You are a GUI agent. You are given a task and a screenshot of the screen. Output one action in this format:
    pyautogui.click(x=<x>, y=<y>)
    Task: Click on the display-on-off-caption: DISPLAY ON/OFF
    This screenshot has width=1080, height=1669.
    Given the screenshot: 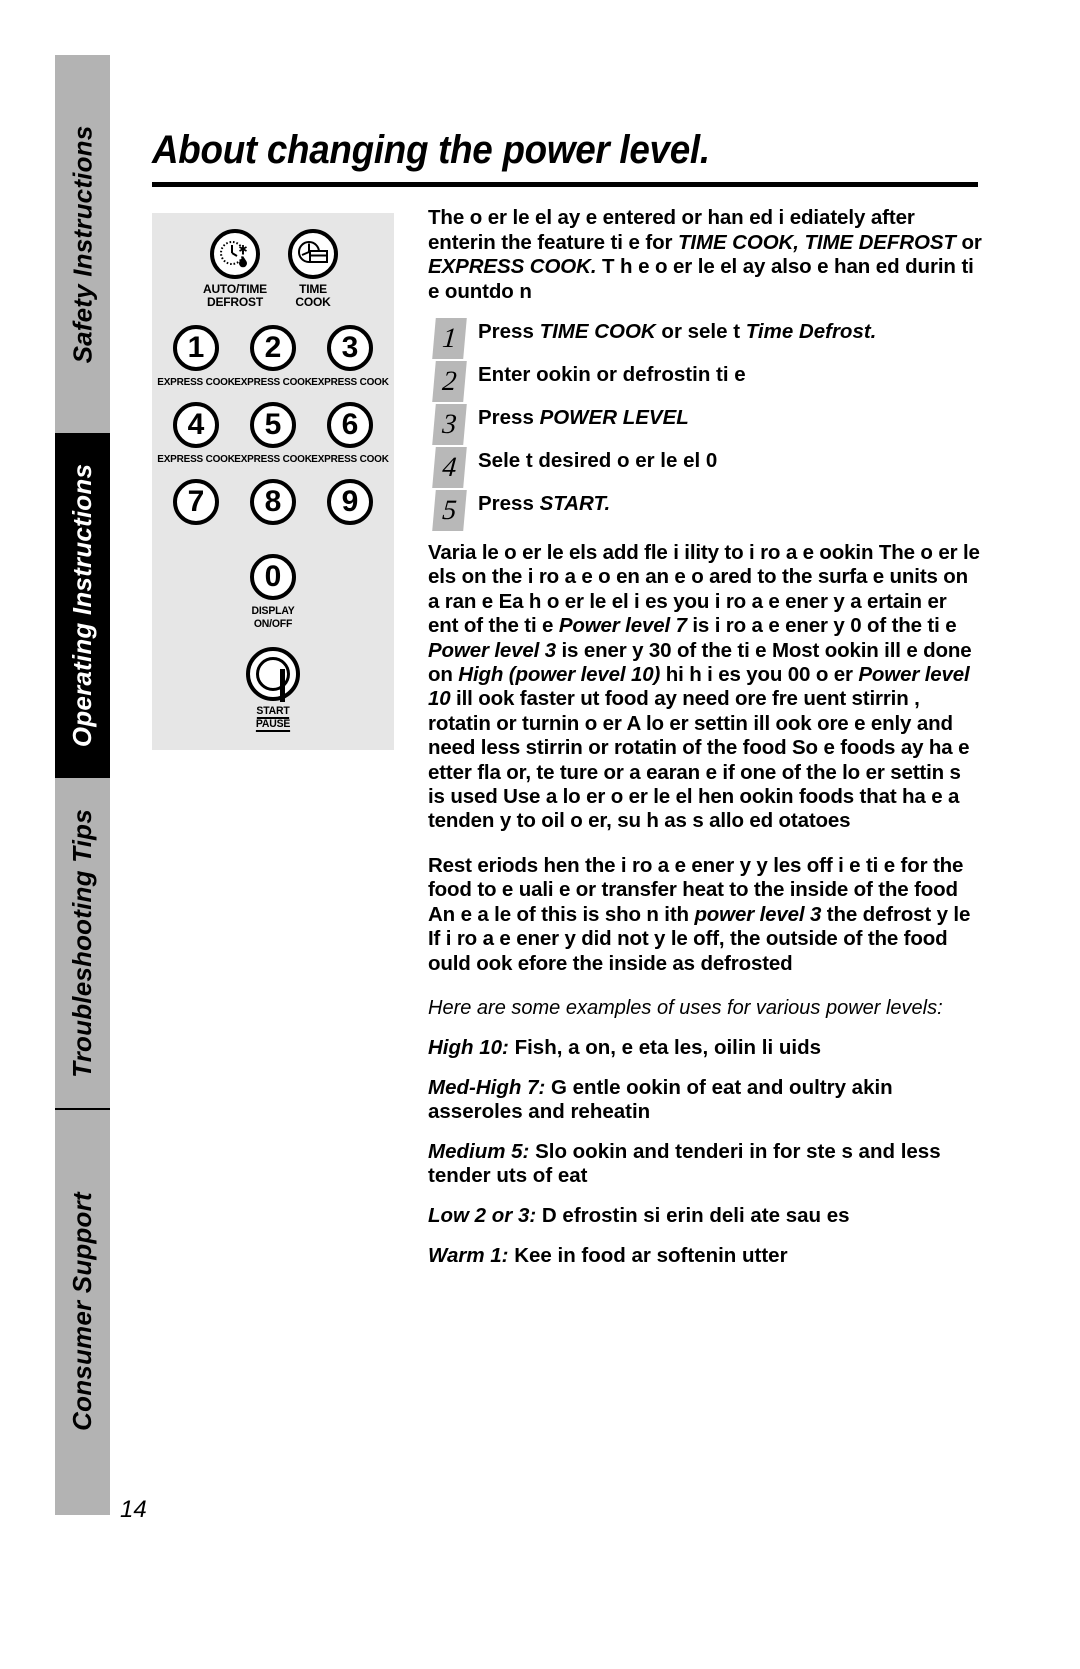 What is the action you would take?
    pyautogui.click(x=273, y=617)
    